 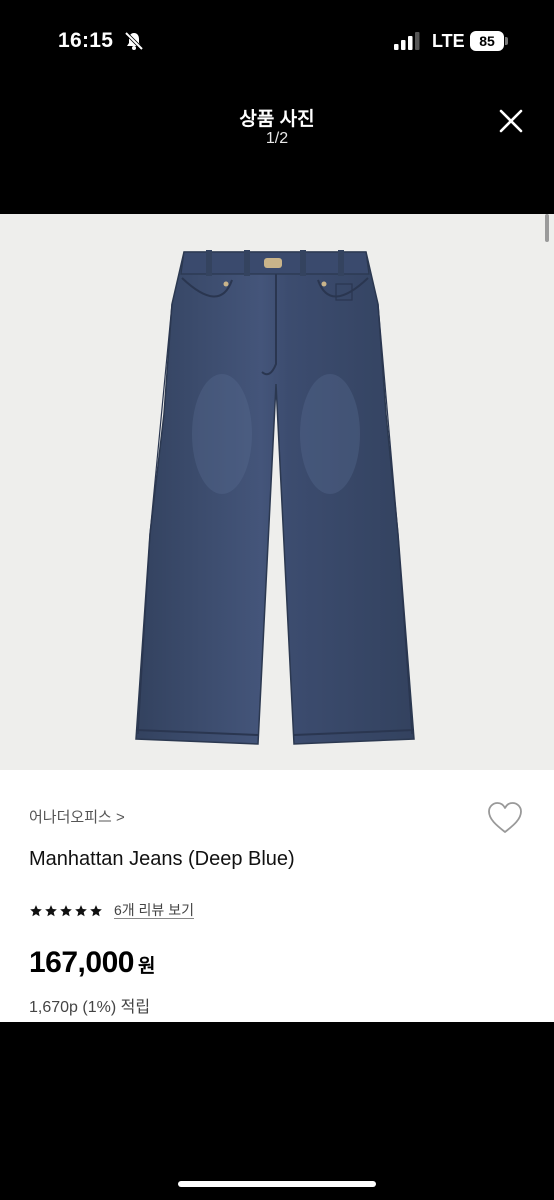 I want to click on bottom-area, so click(x=277, y=1111).